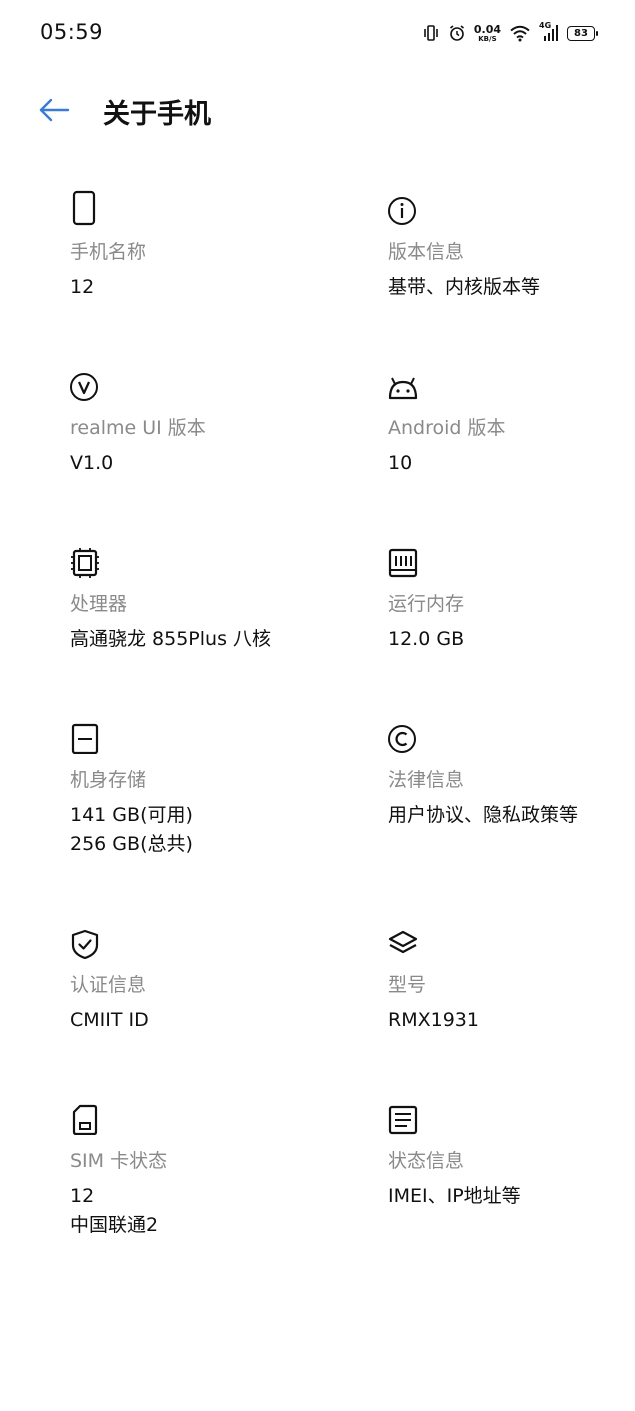  I want to click on item-storage: 机身存储 141 GB(可用) 256 GB(总共), so click(200, 788).